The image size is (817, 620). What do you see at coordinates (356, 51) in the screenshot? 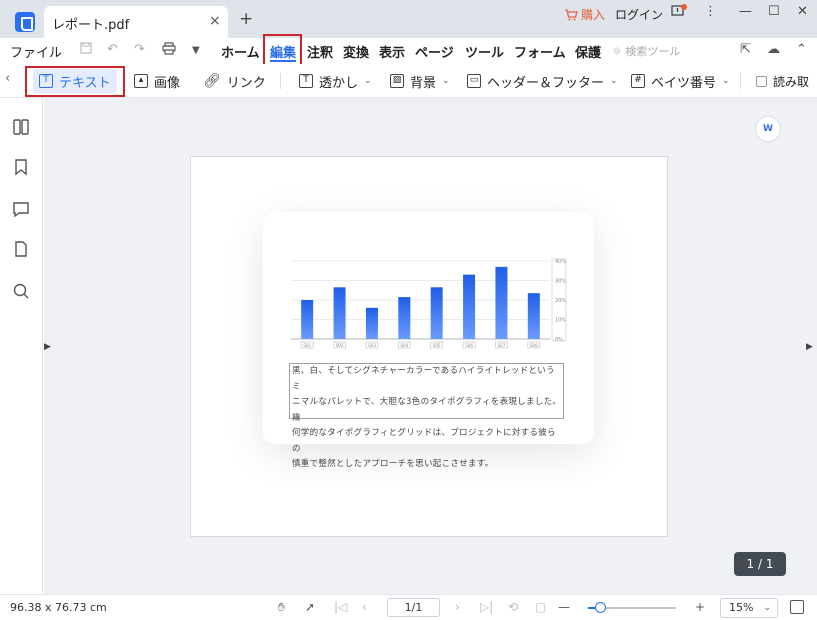
I see `tab-convert: 変換` at bounding box center [356, 51].